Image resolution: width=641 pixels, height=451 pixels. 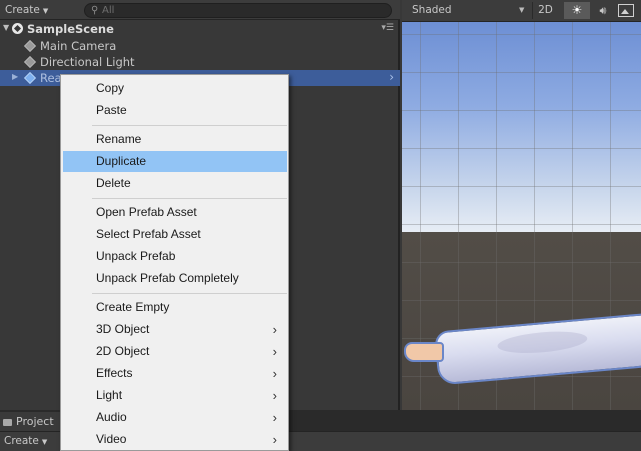 I want to click on tab-project-label: Project, so click(x=35, y=421).